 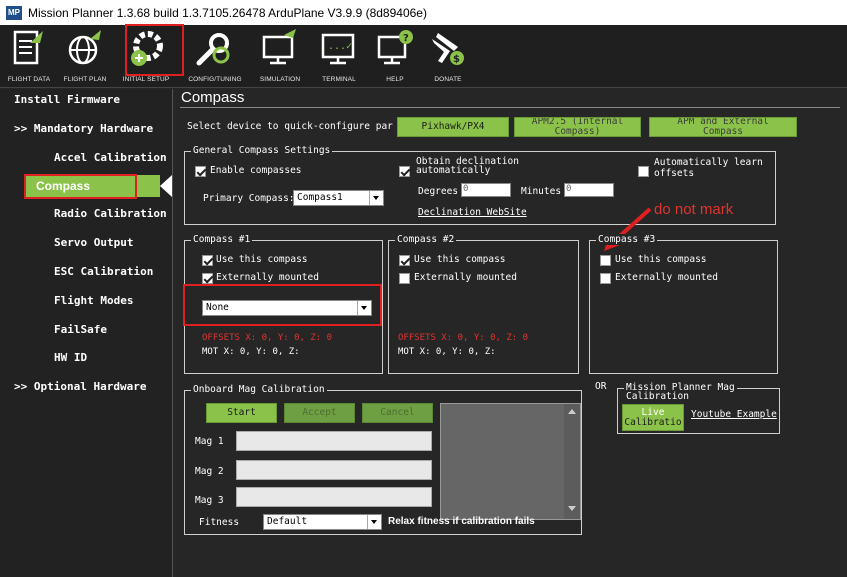 I want to click on accept-calibration-button: Accept, so click(x=319, y=413).